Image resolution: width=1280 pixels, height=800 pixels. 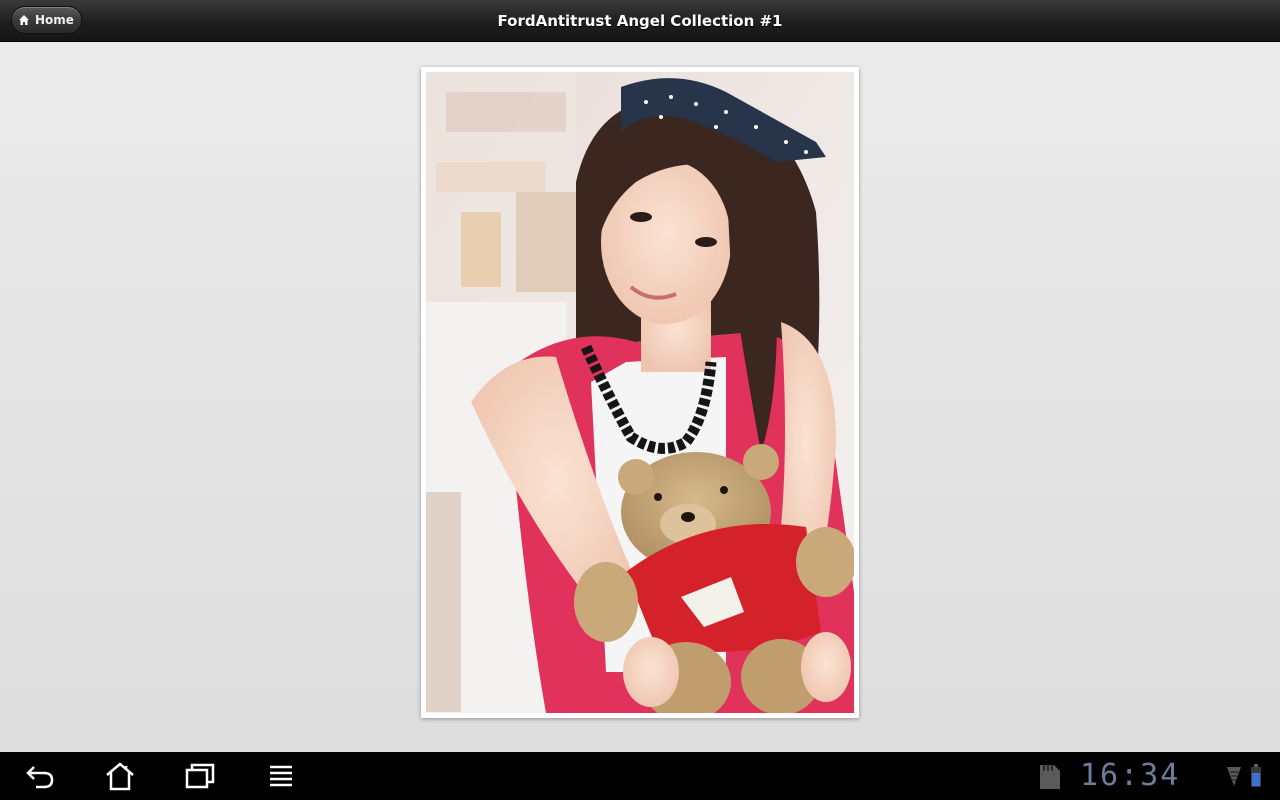 I want to click on wifi-icon, so click(x=1234, y=776).